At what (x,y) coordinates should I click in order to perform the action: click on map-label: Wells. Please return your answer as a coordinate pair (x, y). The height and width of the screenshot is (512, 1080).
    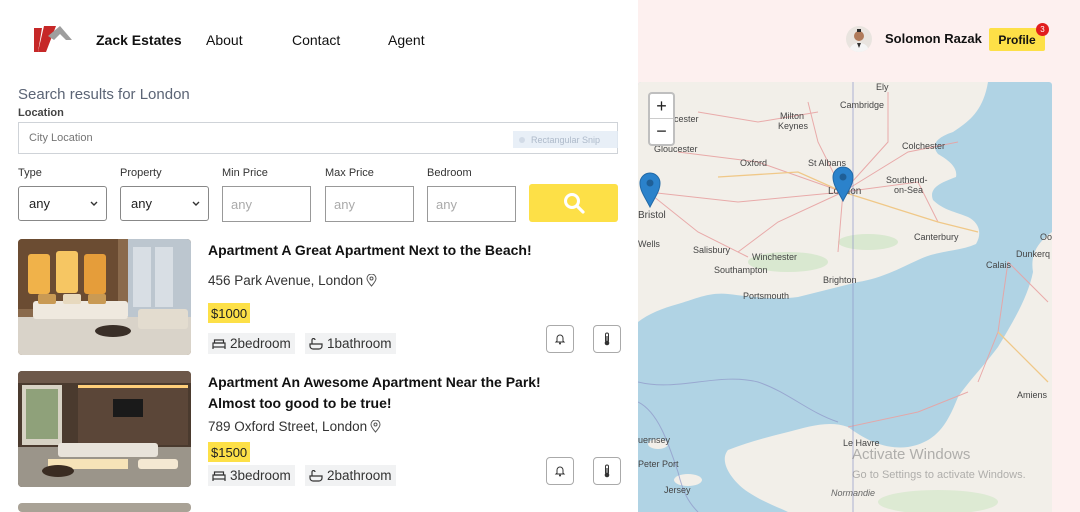
    Looking at the image, I should click on (649, 244).